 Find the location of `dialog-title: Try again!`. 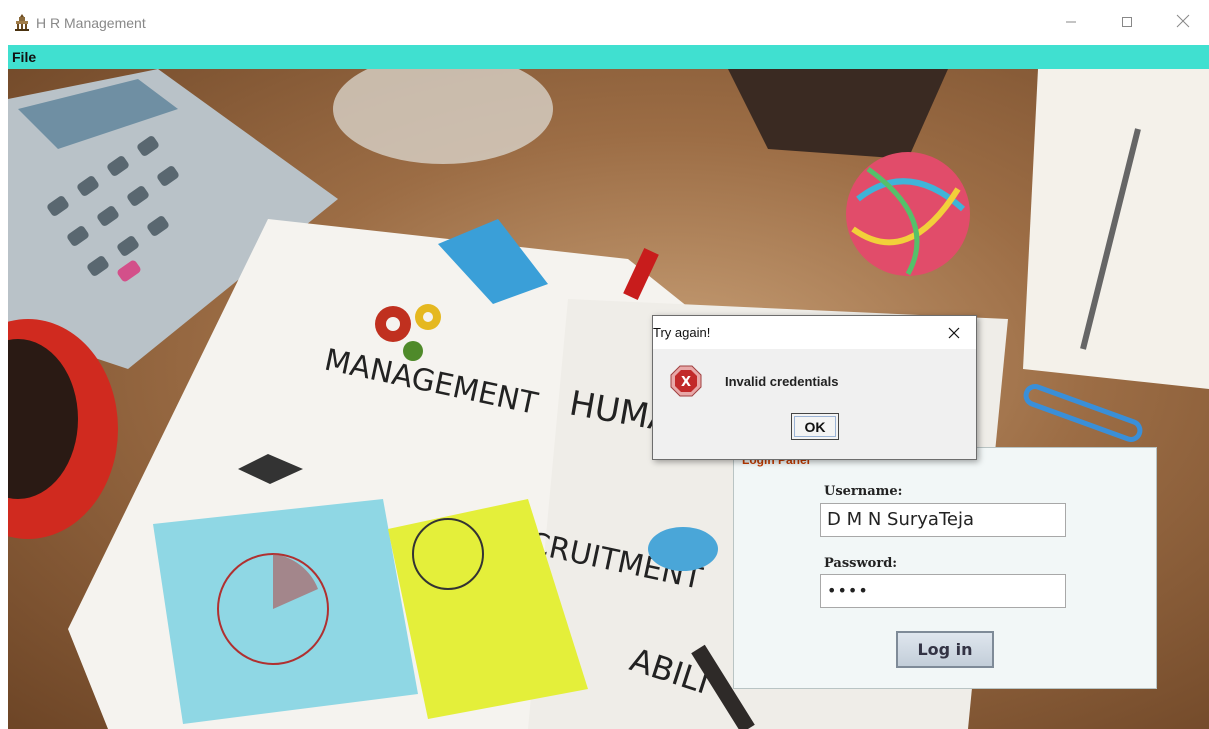

dialog-title: Try again! is located at coordinates (682, 332).